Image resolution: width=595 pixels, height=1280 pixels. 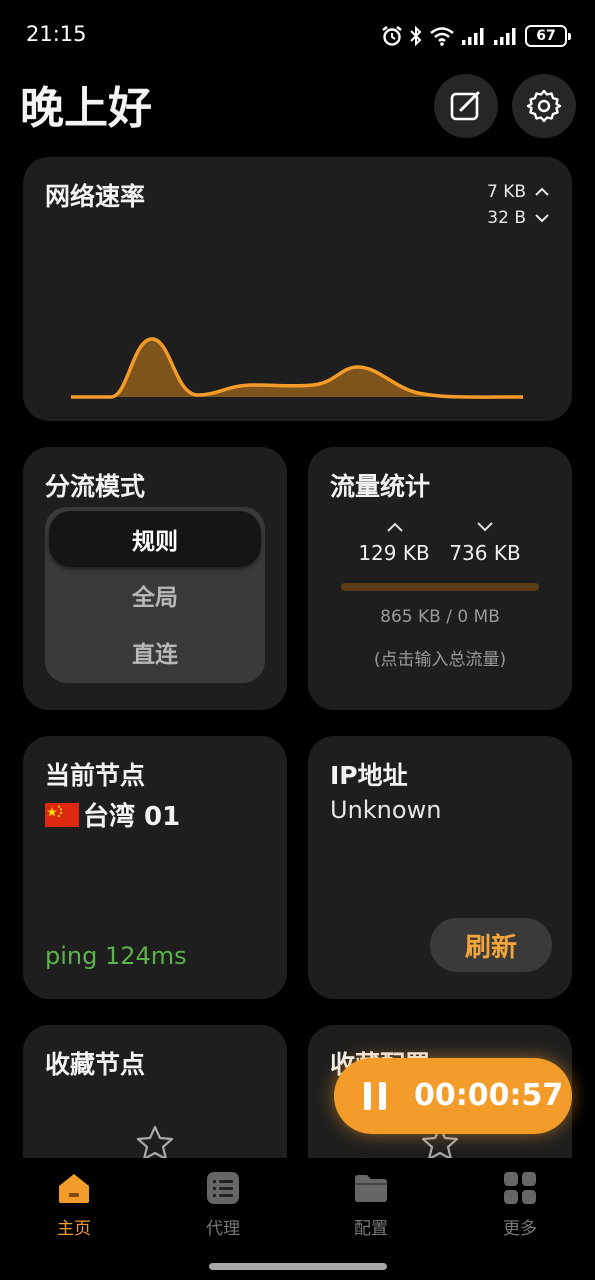 I want to click on edit-icon, so click(x=465, y=106).